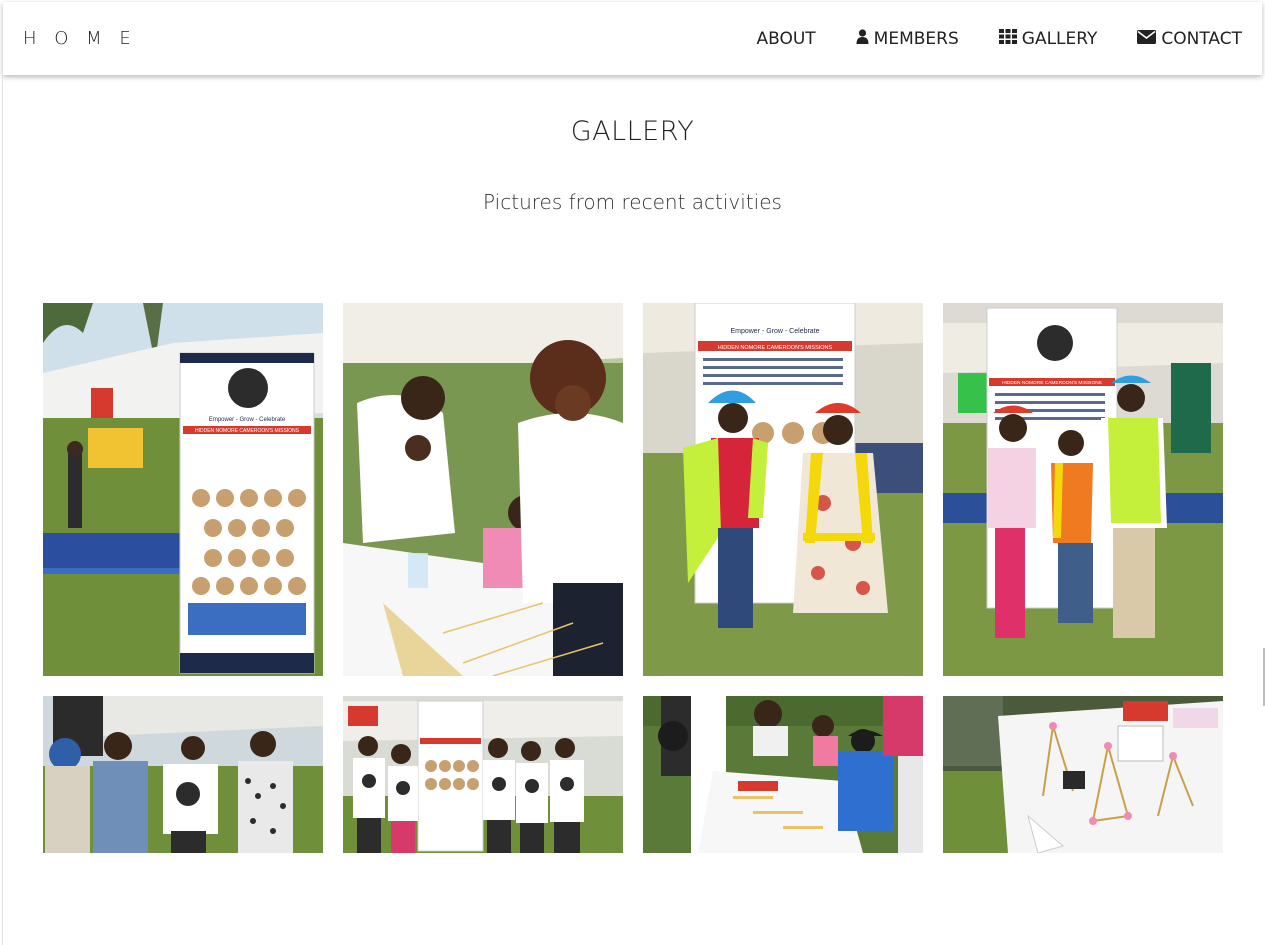 Image resolution: width=1265 pixels, height=945 pixels. What do you see at coordinates (1007, 38) in the screenshot?
I see `grid-icon` at bounding box center [1007, 38].